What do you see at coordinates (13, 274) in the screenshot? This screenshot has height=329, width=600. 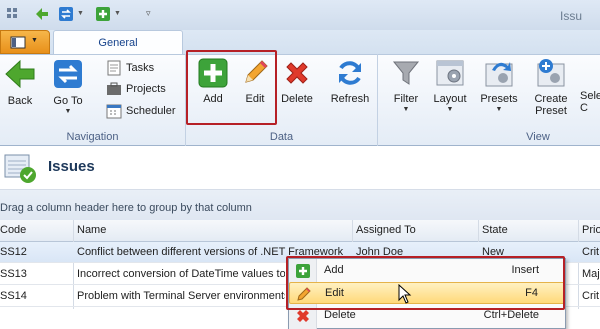 I see `cell-code: SS13` at bounding box center [13, 274].